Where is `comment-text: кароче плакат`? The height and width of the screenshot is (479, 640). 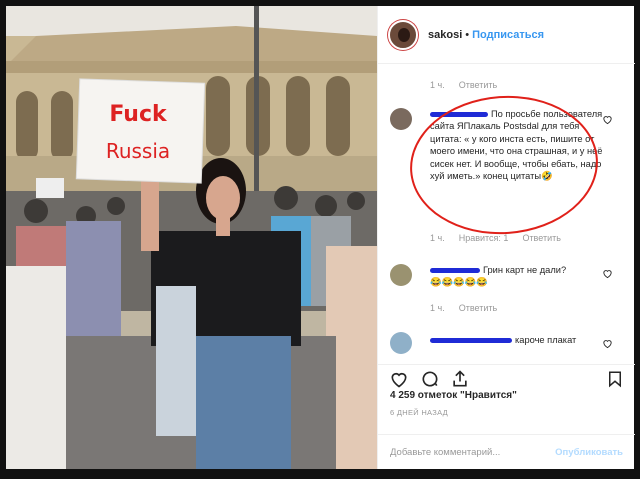
comment-text: кароче плакат is located at coordinates (546, 340).